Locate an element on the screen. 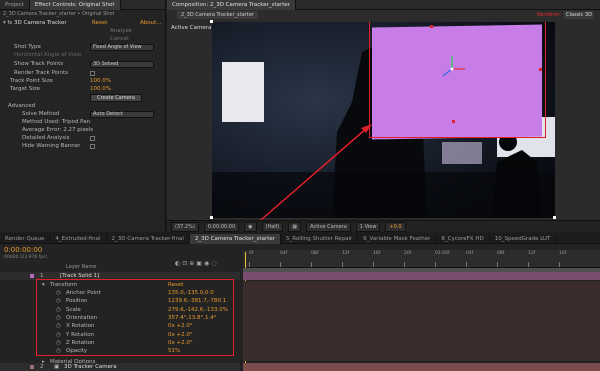  tab-comp-2-final: 2_3D Camera Tracker-final is located at coordinates (148, 239).